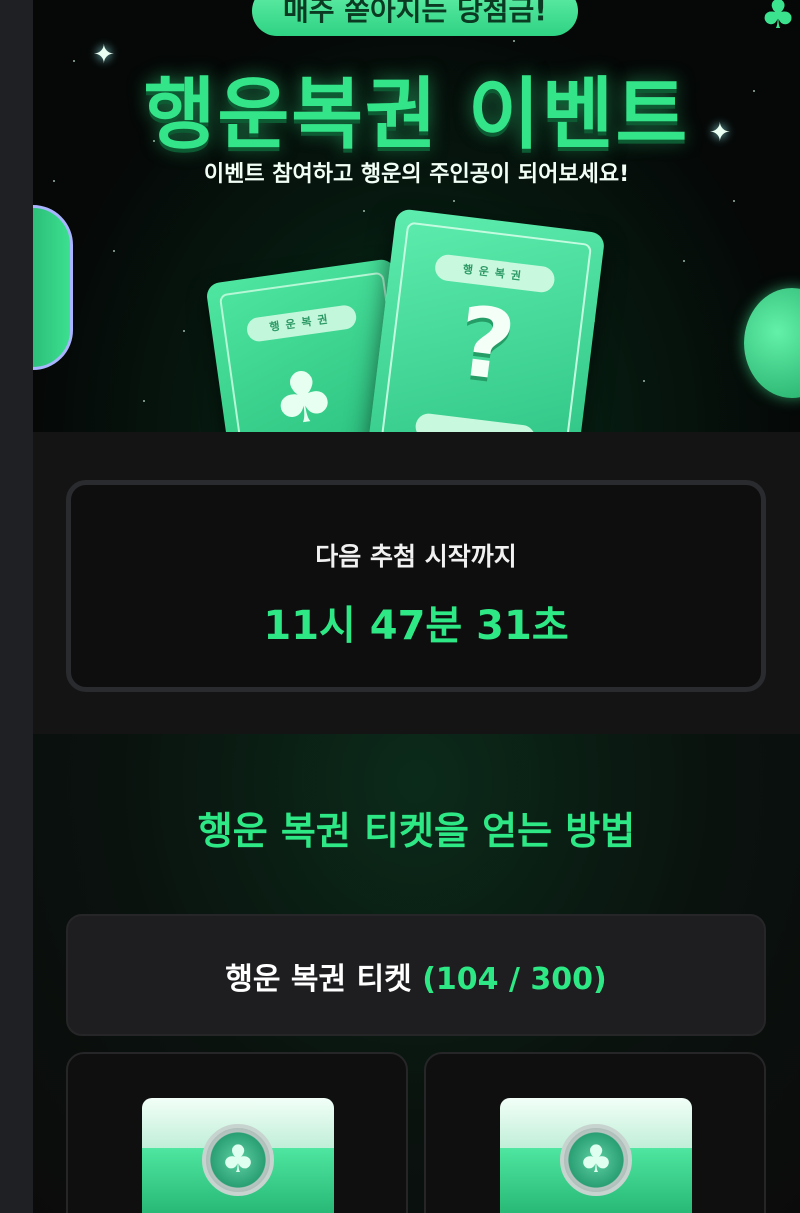  Describe the element at coordinates (53, 287) in the screenshot. I see `decorative-orb` at that location.